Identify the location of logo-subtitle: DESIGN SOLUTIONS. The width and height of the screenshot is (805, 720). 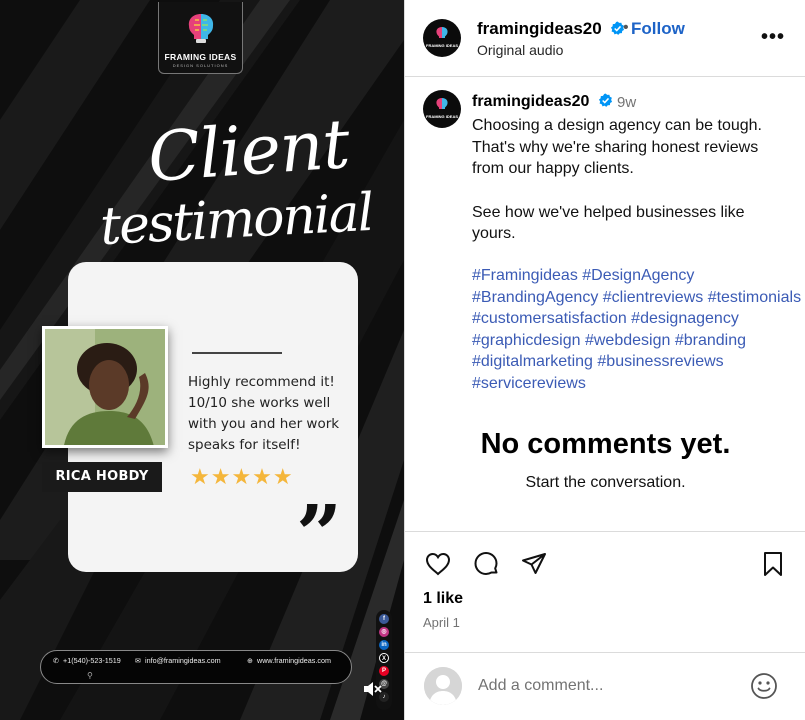
(200, 65).